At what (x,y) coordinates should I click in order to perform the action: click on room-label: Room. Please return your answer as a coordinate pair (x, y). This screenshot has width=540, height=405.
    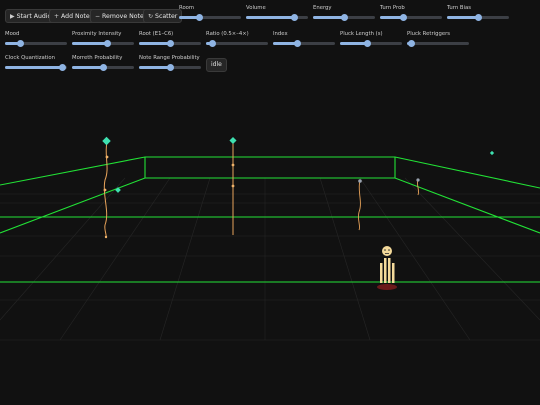
    Looking at the image, I should click on (187, 8).